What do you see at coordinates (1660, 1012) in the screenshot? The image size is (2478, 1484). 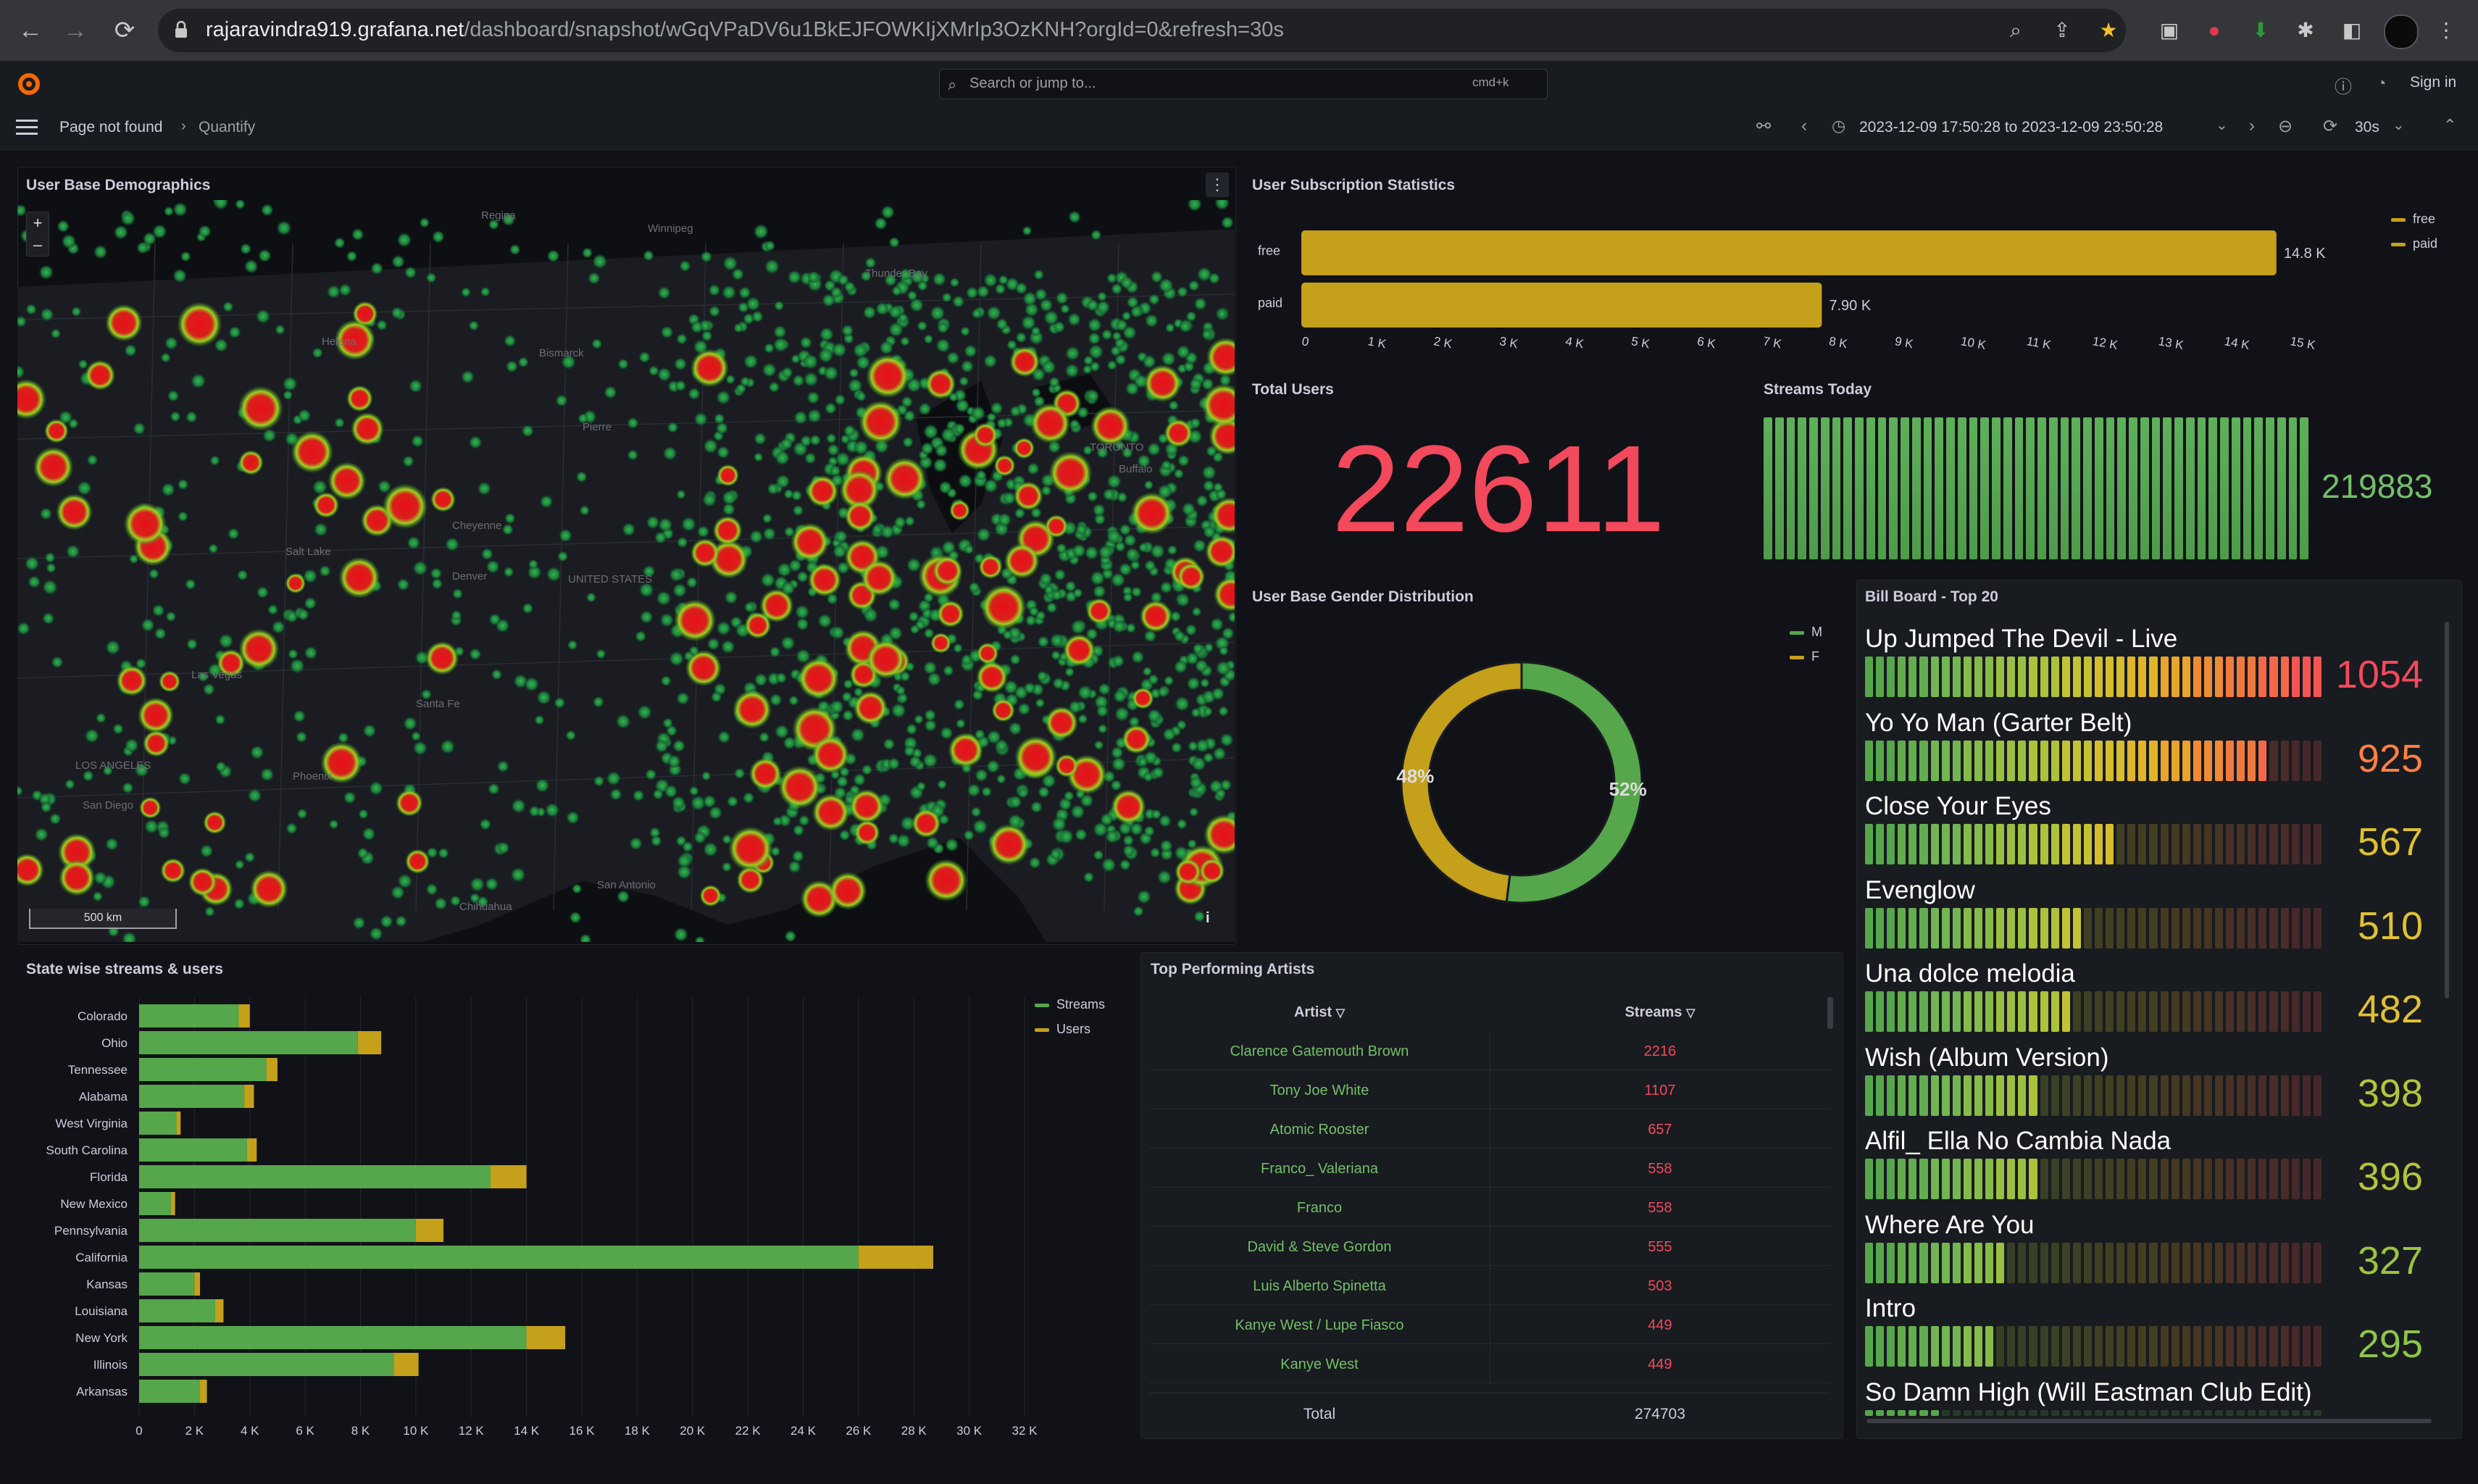 I see `column-header-streams: Streams ▽` at bounding box center [1660, 1012].